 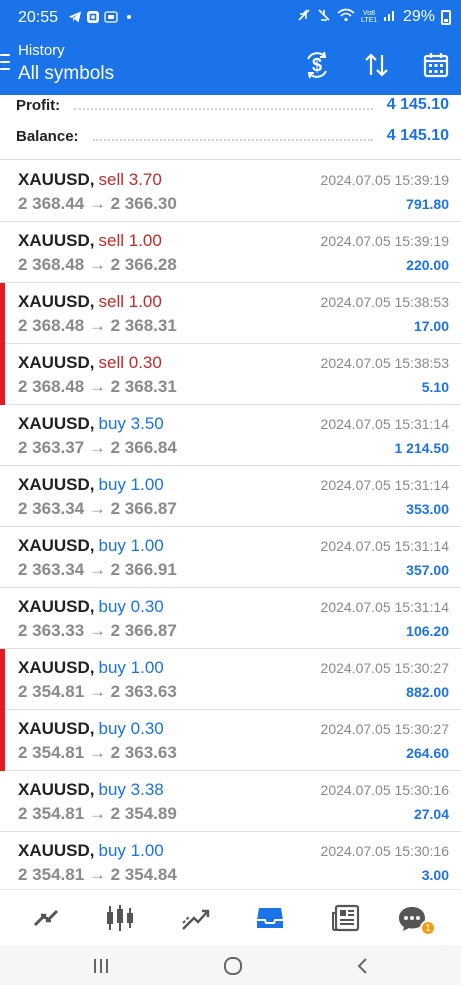 What do you see at coordinates (97, 630) in the screenshot?
I see `deal-prices: 2 363.33 → 2 366.87` at bounding box center [97, 630].